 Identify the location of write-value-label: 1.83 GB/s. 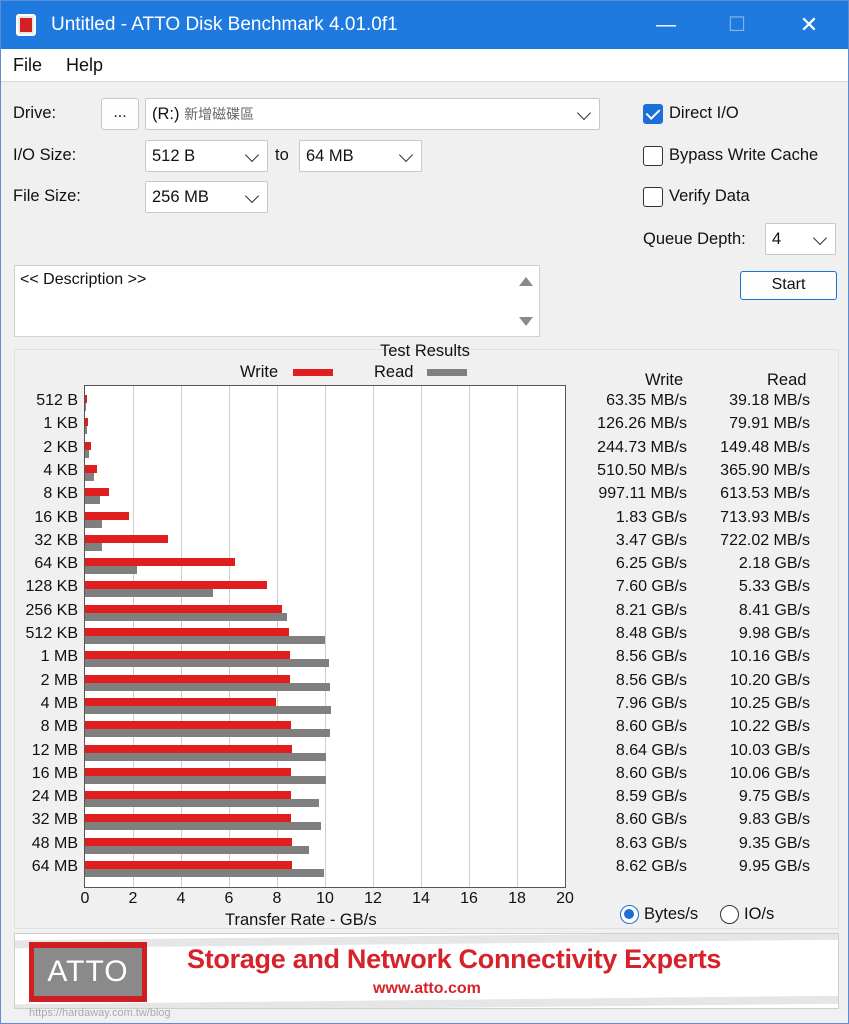
(651, 517).